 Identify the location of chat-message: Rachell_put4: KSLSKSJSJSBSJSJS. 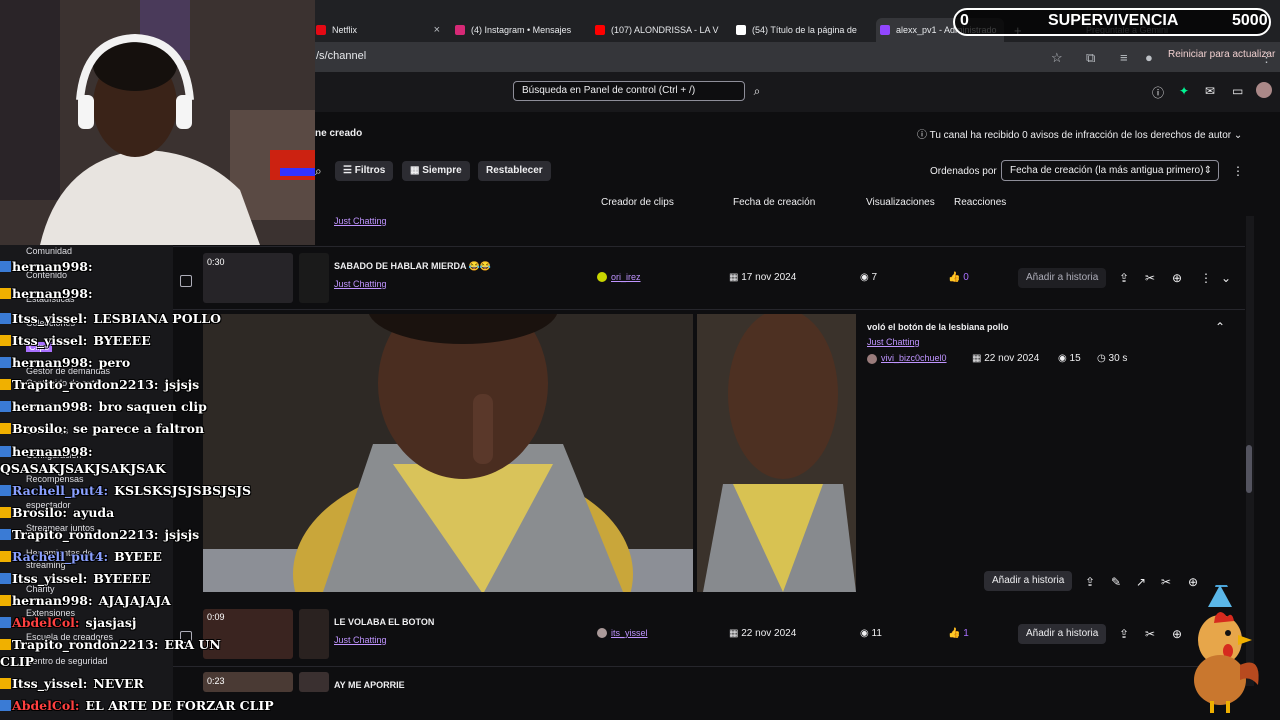
(125, 490).